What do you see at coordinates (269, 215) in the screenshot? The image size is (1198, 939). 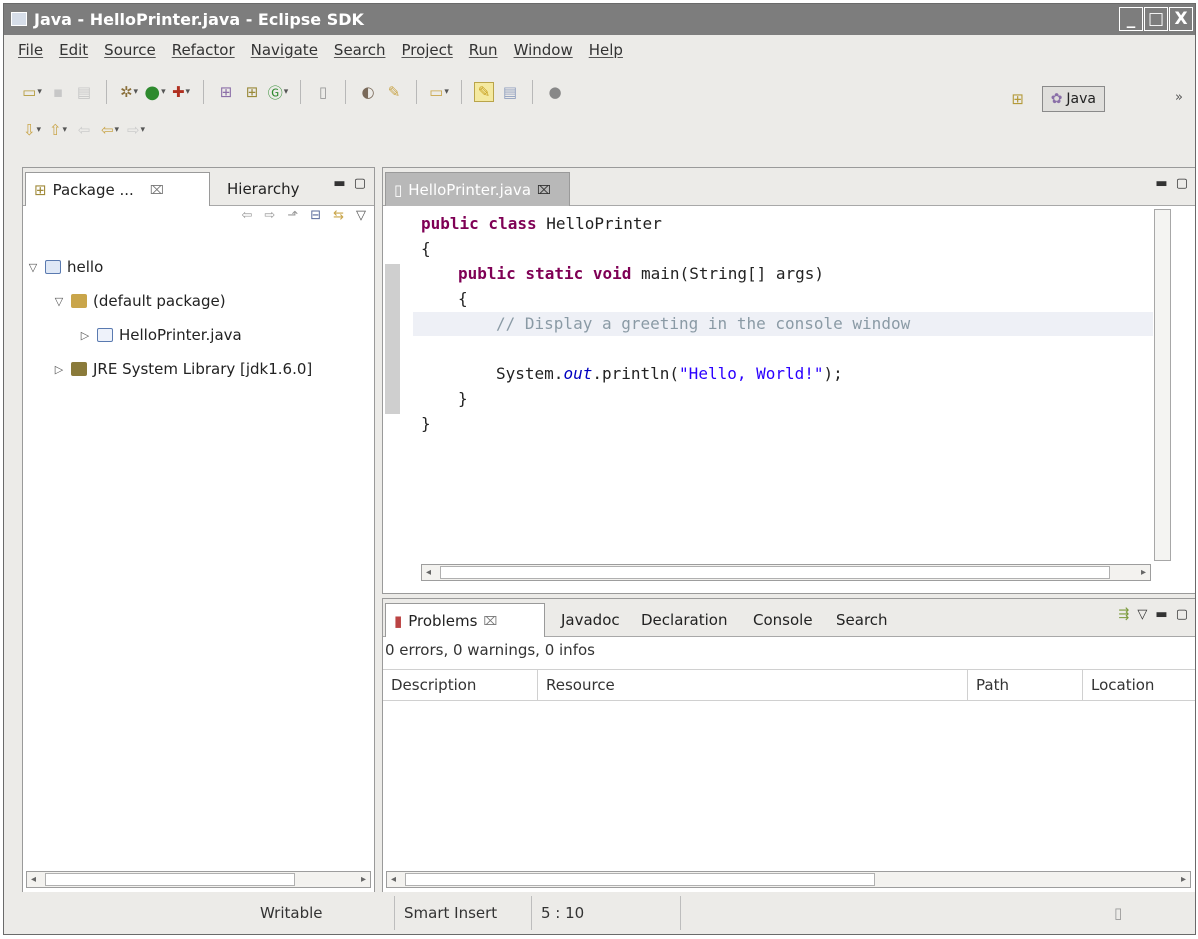 I see `forward-nav-icon: ⇨` at bounding box center [269, 215].